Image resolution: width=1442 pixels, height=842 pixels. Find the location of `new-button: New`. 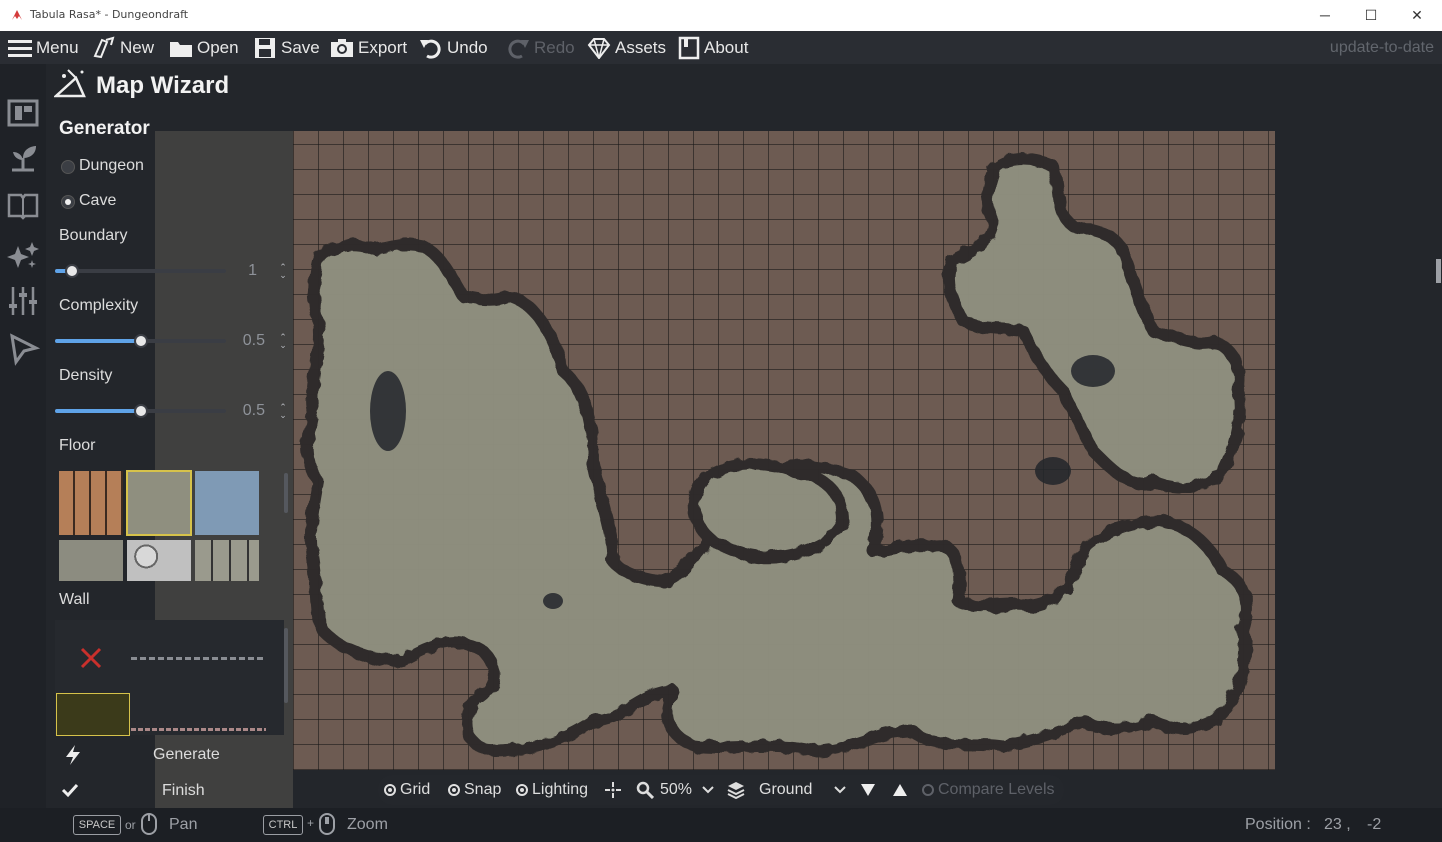

new-button: New is located at coordinates (123, 47).